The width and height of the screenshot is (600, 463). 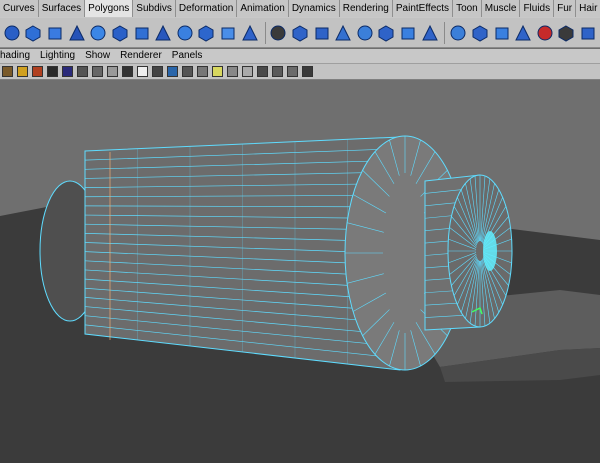 I want to click on wireframe-icon, so click(x=142, y=71).